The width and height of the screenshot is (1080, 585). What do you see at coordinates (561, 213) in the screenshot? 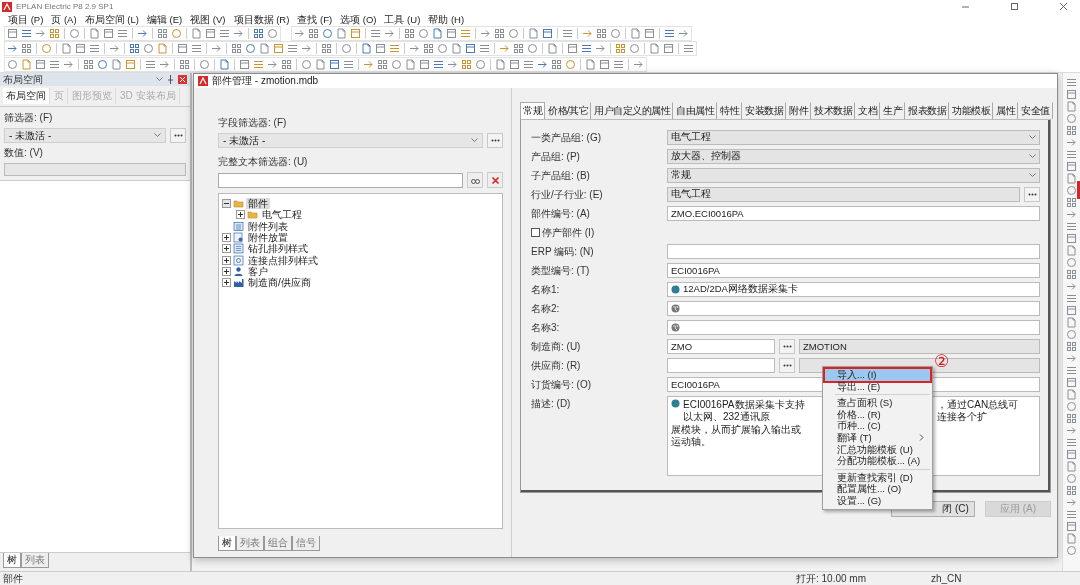
I see `field-label: 部件编号: (A)` at bounding box center [561, 213].